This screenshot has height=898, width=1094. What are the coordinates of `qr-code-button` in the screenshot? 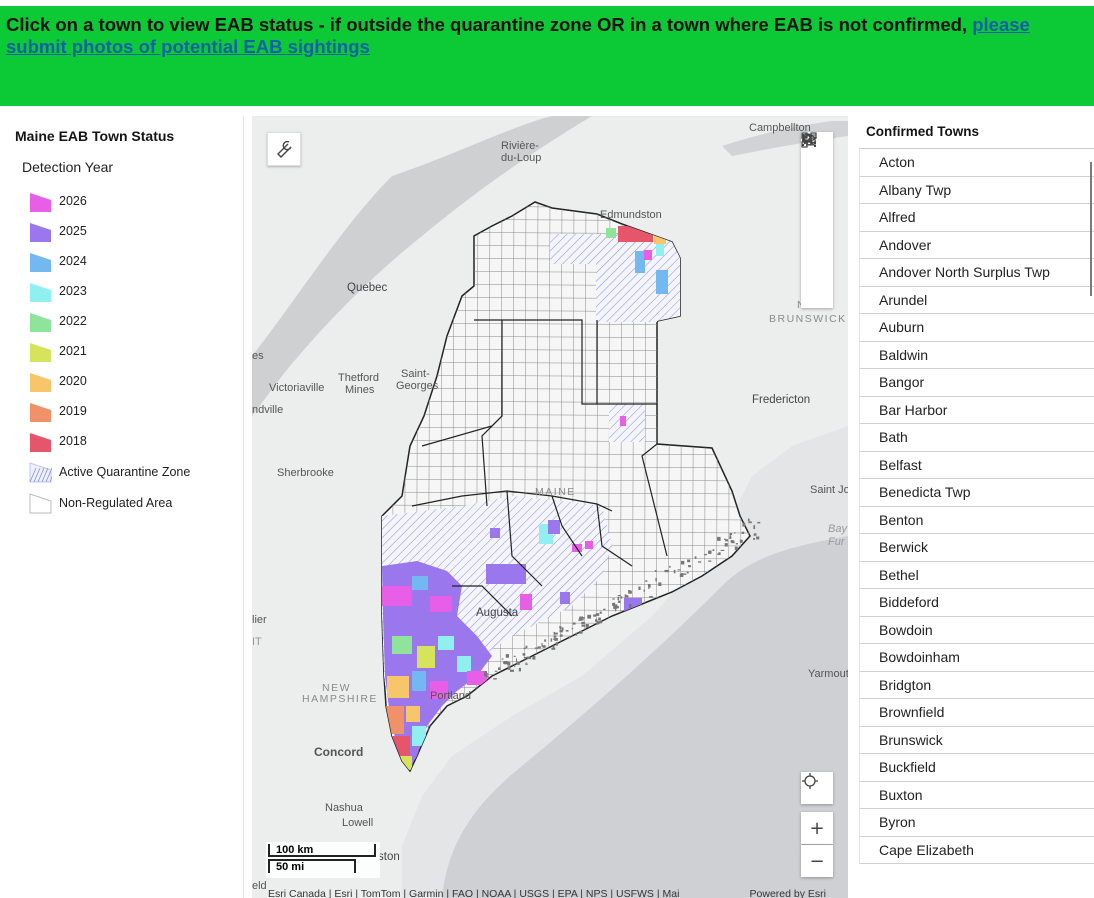 It's located at (817, 202).